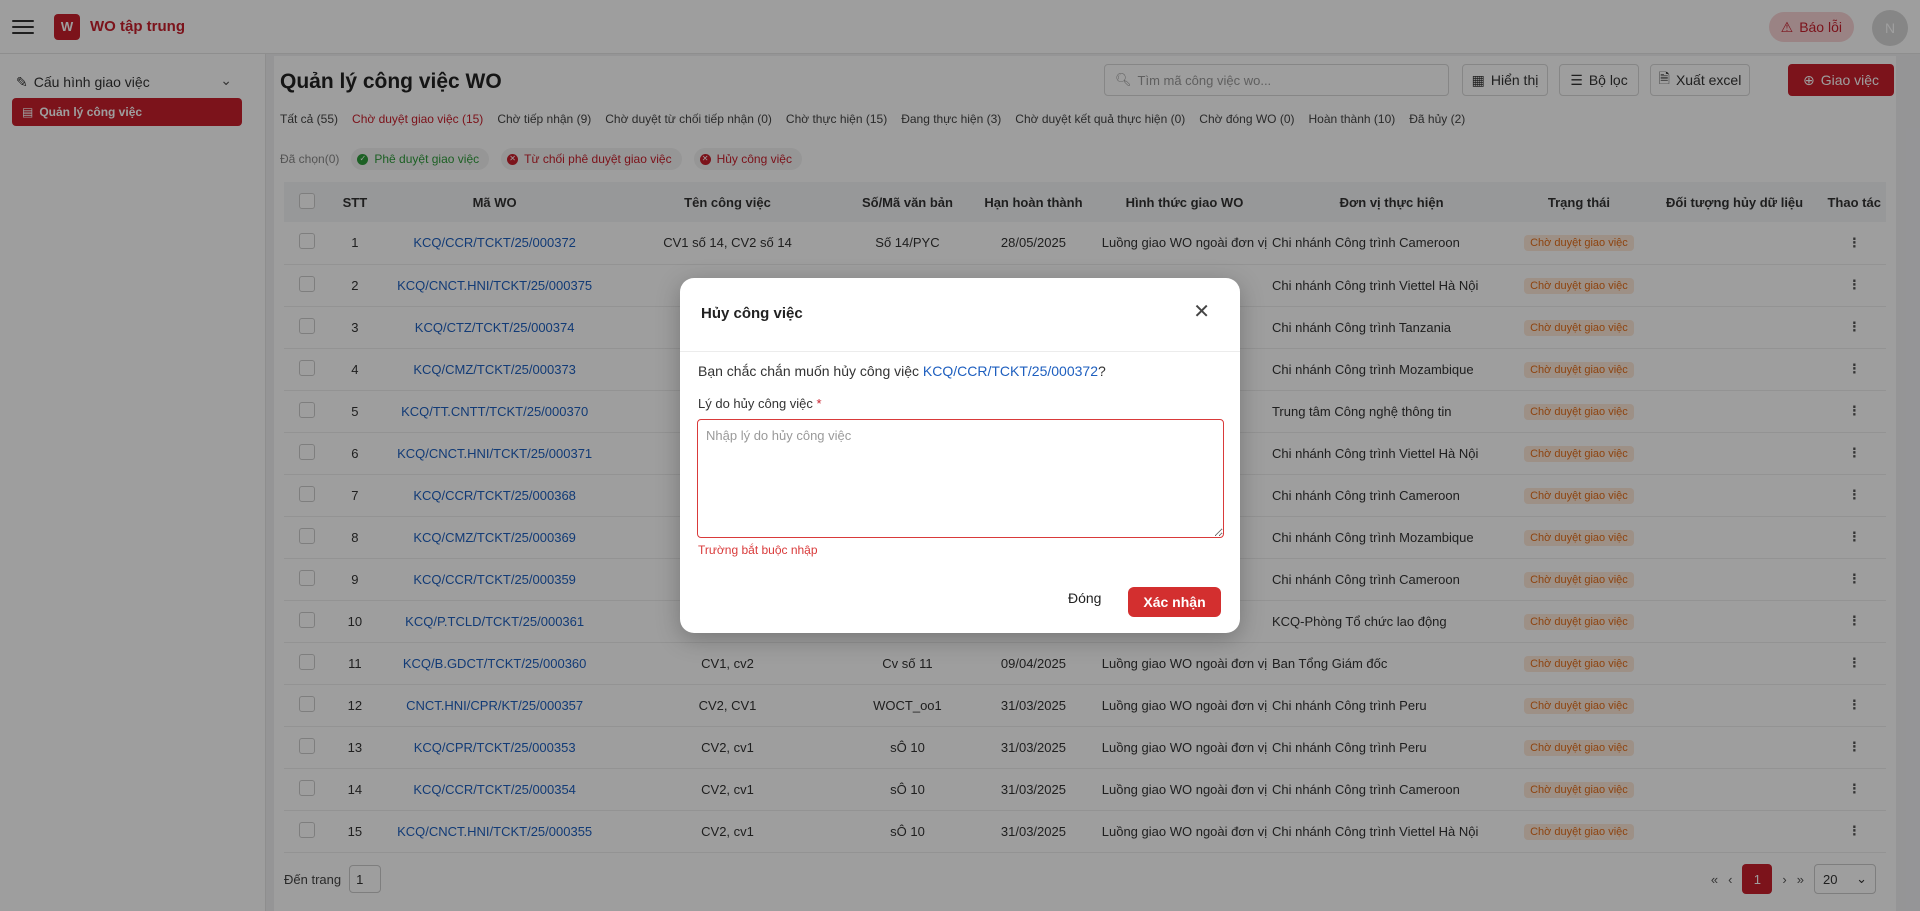 This screenshot has height=911, width=1920. Describe the element at coordinates (755, 403) in the screenshot. I see `reason-label-text: Lý do hủy công việc` at that location.